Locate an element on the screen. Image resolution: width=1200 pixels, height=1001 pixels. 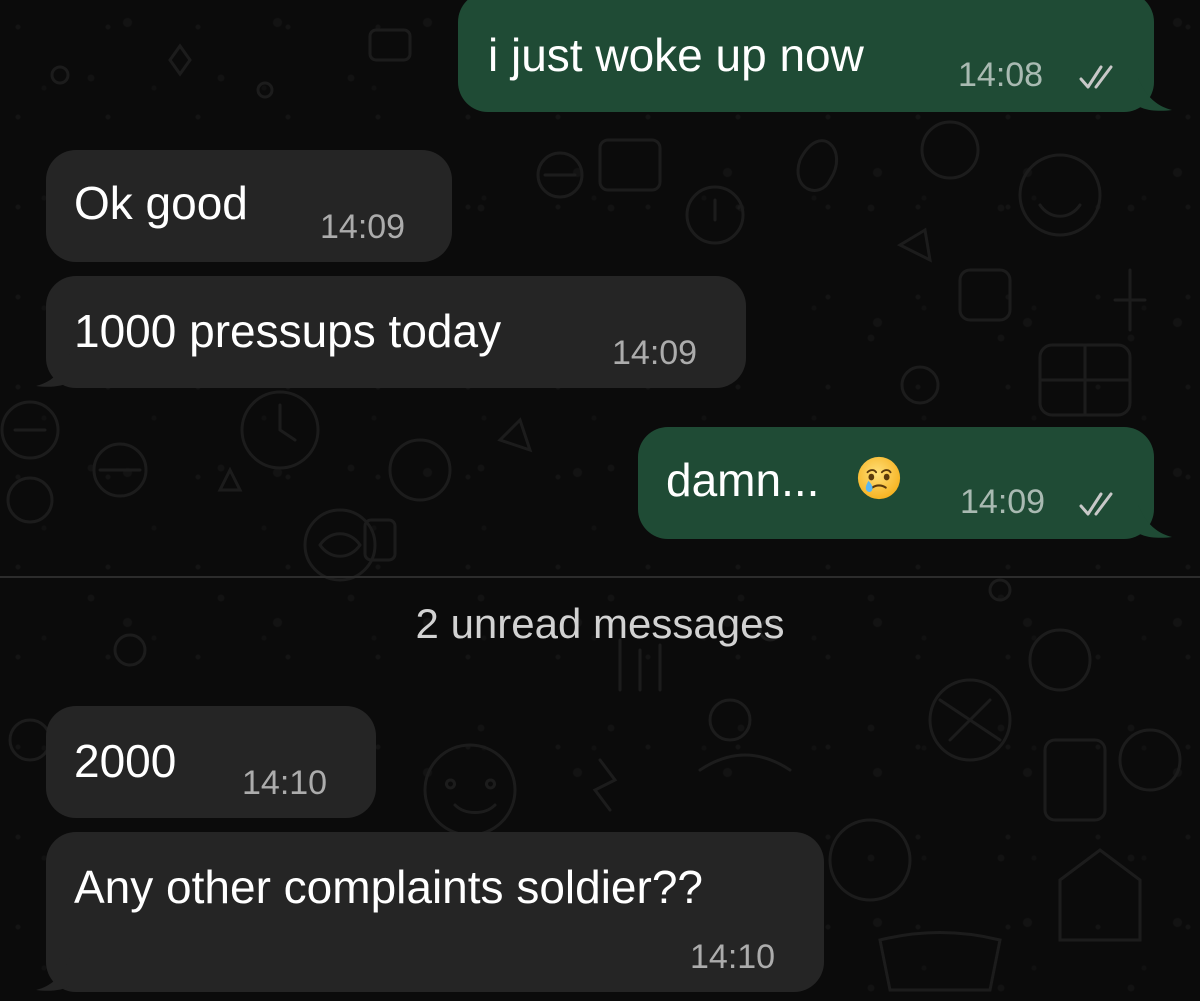
unread-messages-label: 2 unread messages is located at coordinates (600, 623).